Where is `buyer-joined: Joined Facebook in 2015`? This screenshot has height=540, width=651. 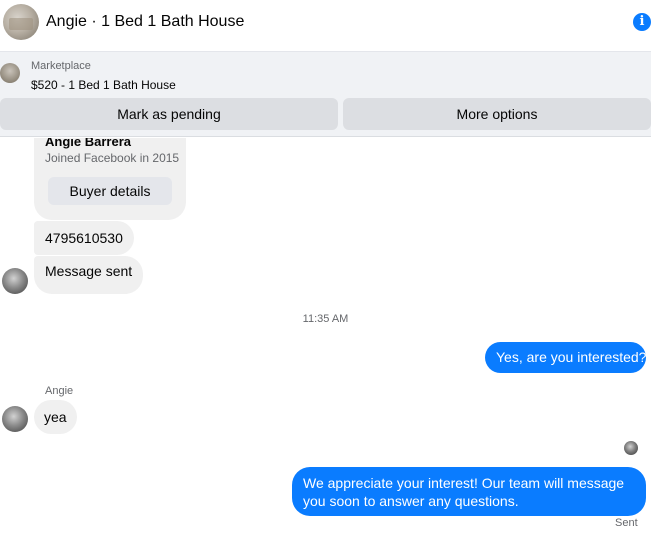 buyer-joined: Joined Facebook in 2015 is located at coordinates (112, 158).